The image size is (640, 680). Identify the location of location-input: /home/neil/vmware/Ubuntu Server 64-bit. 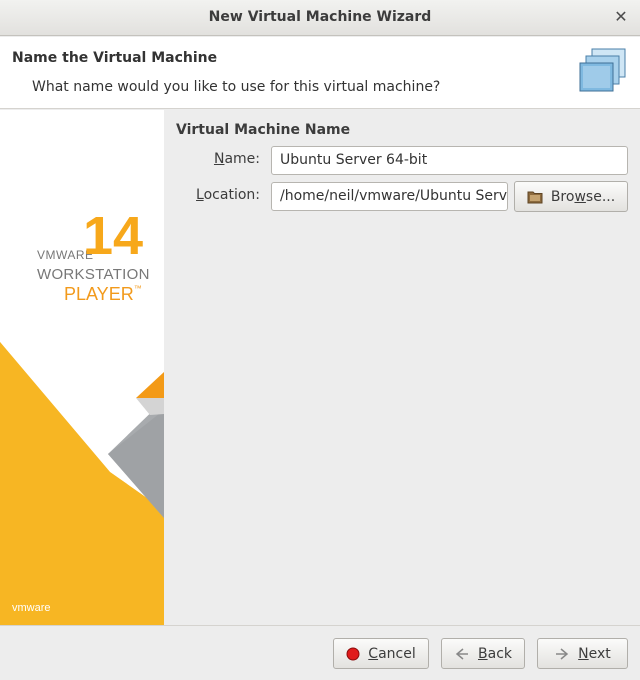
(389, 196).